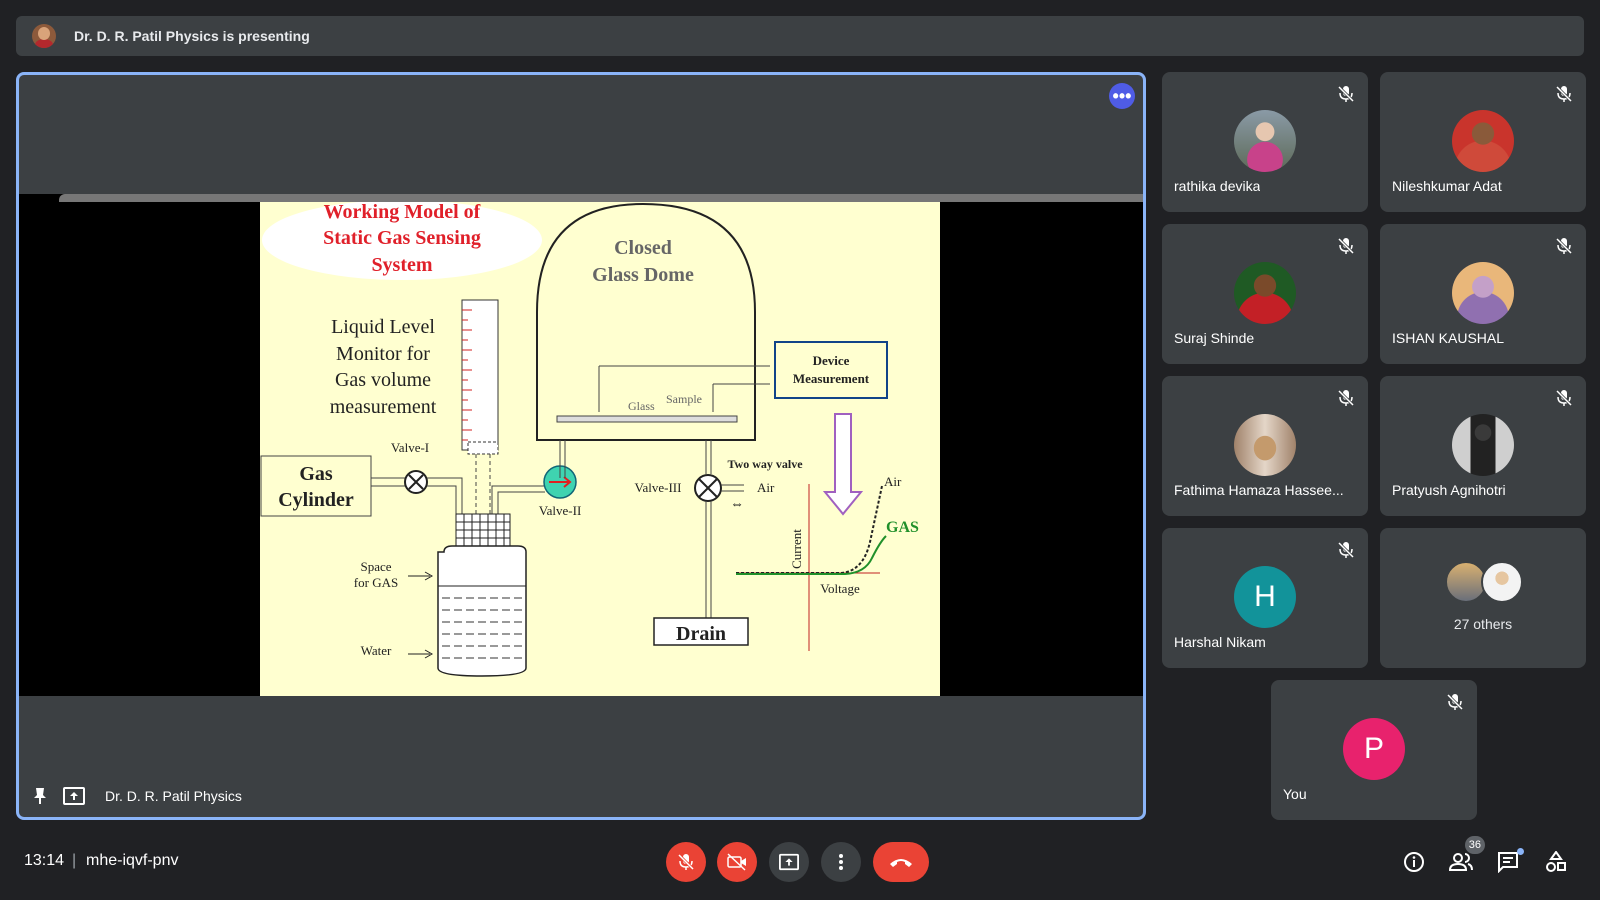 This screenshot has width=1600, height=900. I want to click on participant-name: rathika devika, so click(1217, 186).